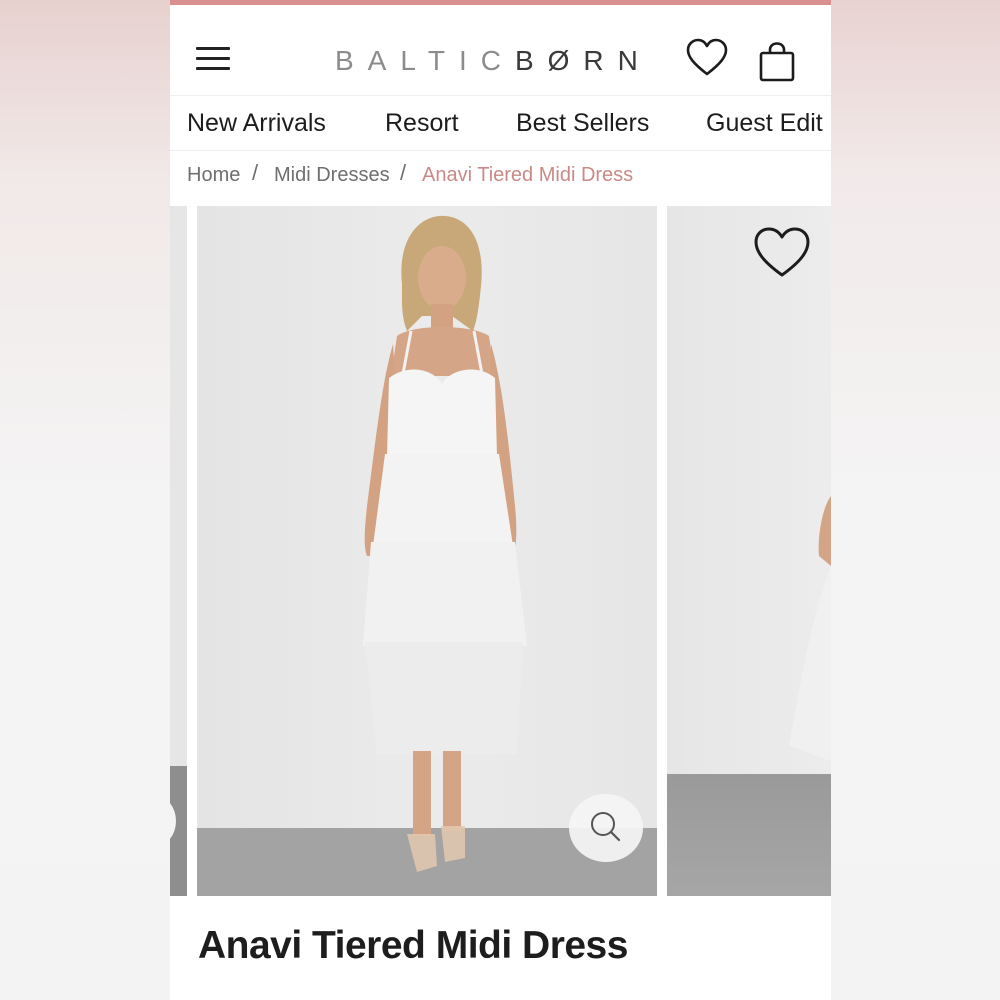 The height and width of the screenshot is (1000, 1000). I want to click on breadcrumb-home: Home, so click(213, 175).